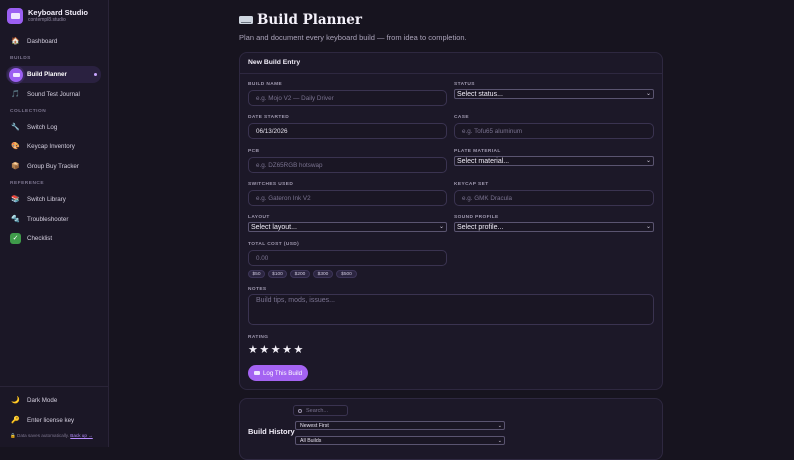 This screenshot has width=794, height=460. Describe the element at coordinates (15, 127) in the screenshot. I see `wrench-icon: 🔧` at that location.